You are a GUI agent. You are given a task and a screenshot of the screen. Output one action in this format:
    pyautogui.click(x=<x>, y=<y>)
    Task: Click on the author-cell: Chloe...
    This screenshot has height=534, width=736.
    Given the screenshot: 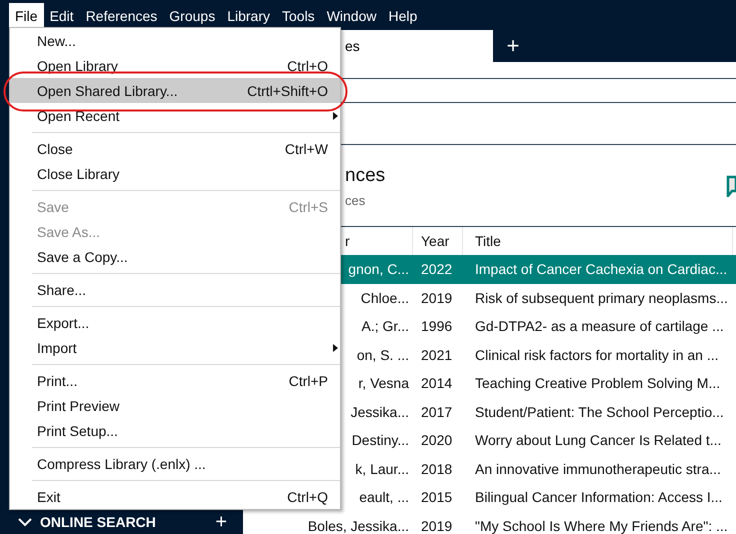 What is the action you would take?
    pyautogui.click(x=384, y=298)
    